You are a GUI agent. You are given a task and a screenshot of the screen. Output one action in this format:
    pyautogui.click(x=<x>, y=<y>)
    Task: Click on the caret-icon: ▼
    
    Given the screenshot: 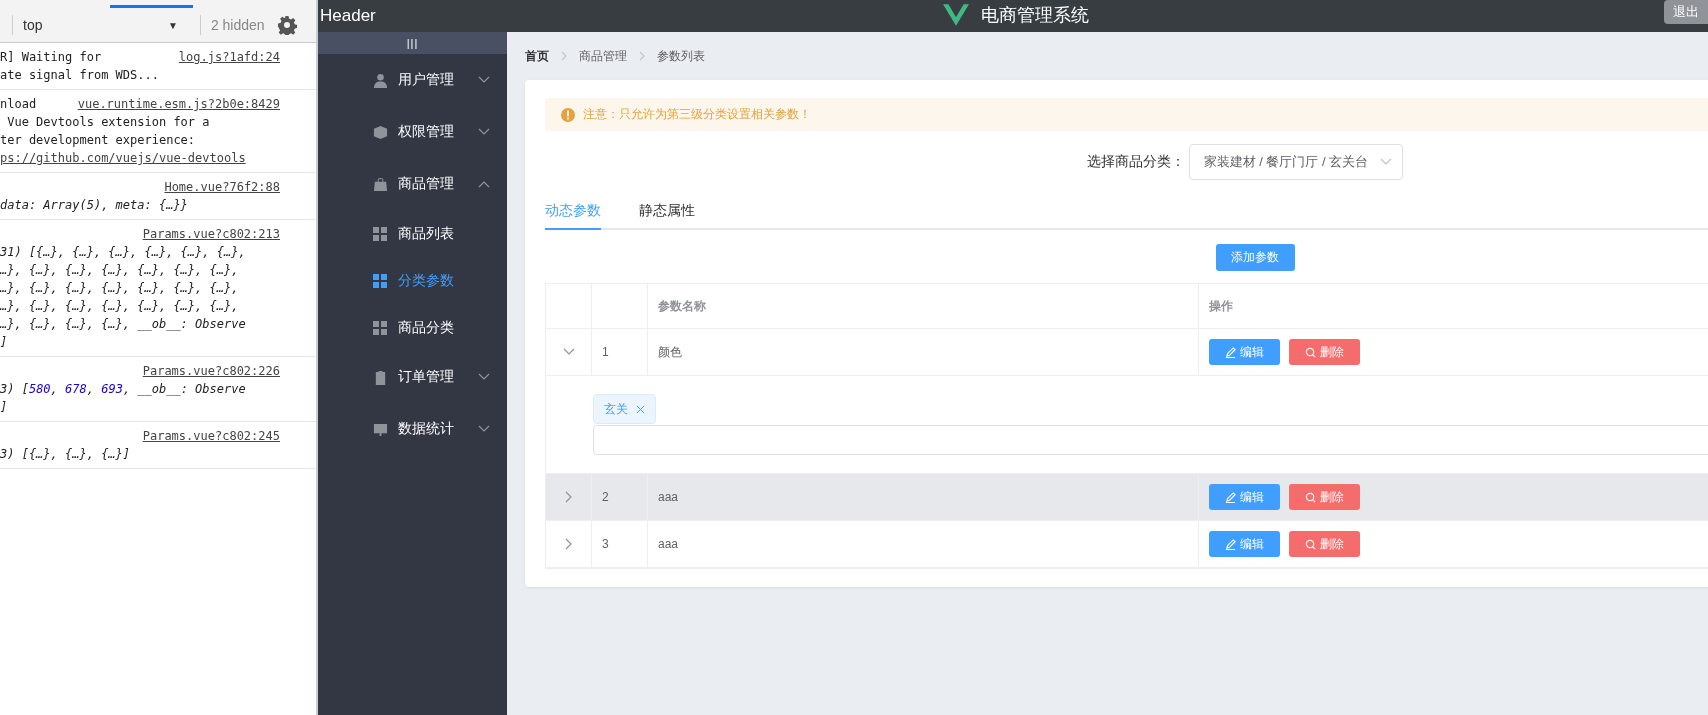 What is the action you would take?
    pyautogui.click(x=173, y=25)
    